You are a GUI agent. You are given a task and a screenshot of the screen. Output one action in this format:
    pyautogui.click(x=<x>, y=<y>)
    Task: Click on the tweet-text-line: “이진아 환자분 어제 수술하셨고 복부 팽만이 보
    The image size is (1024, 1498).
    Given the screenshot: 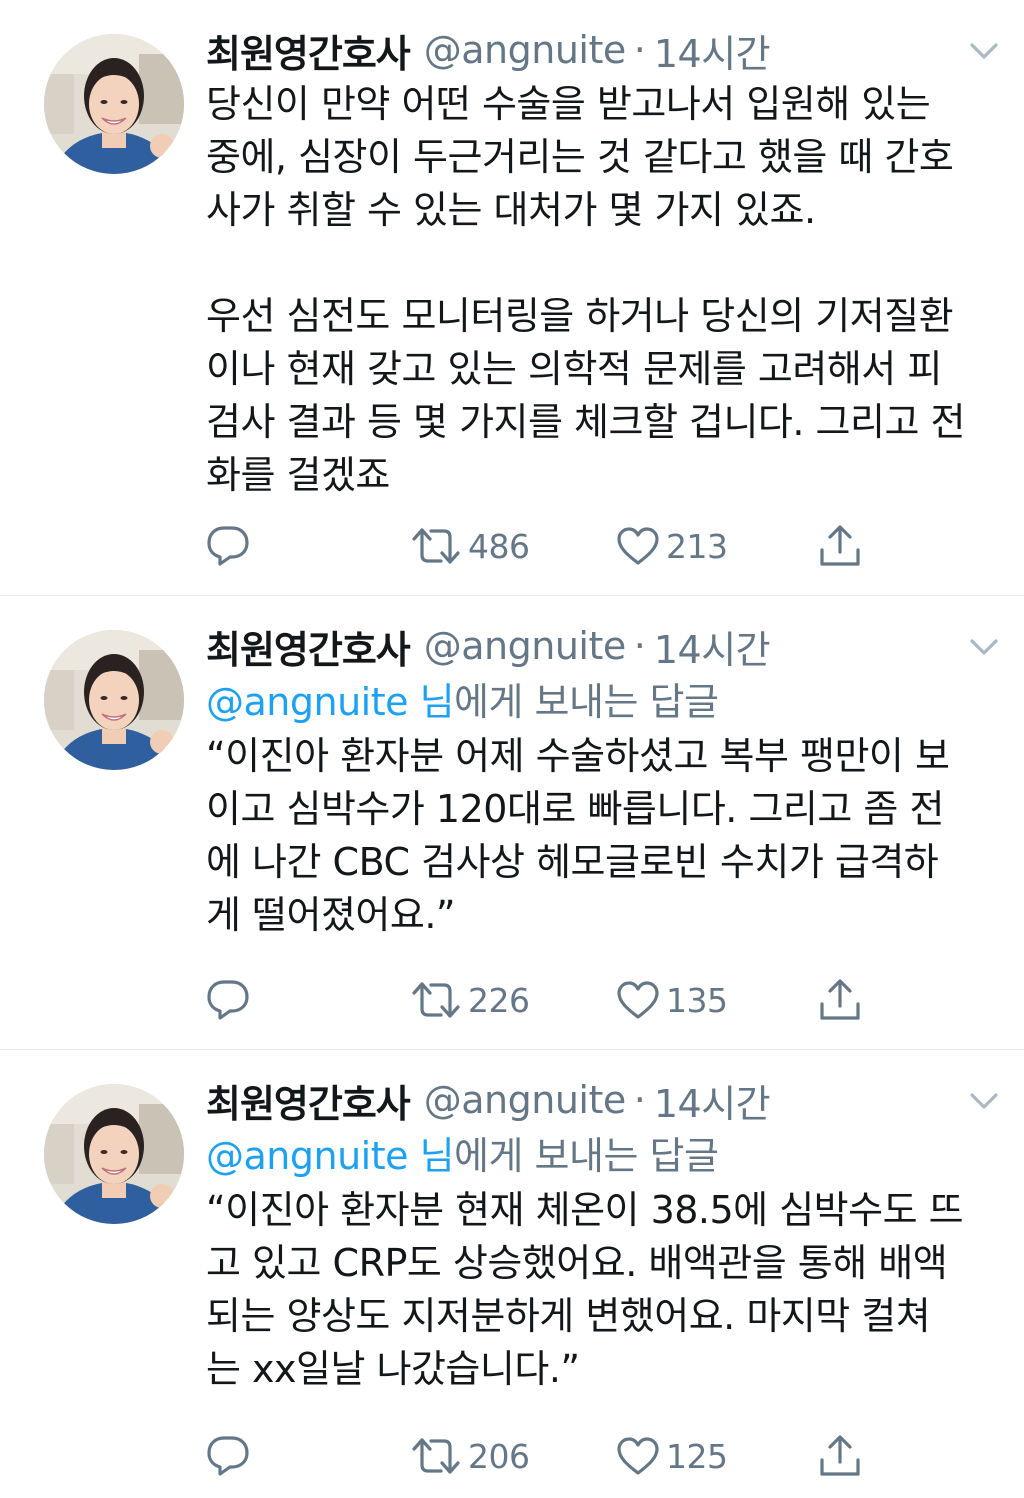 What is the action you would take?
    pyautogui.click(x=578, y=756)
    